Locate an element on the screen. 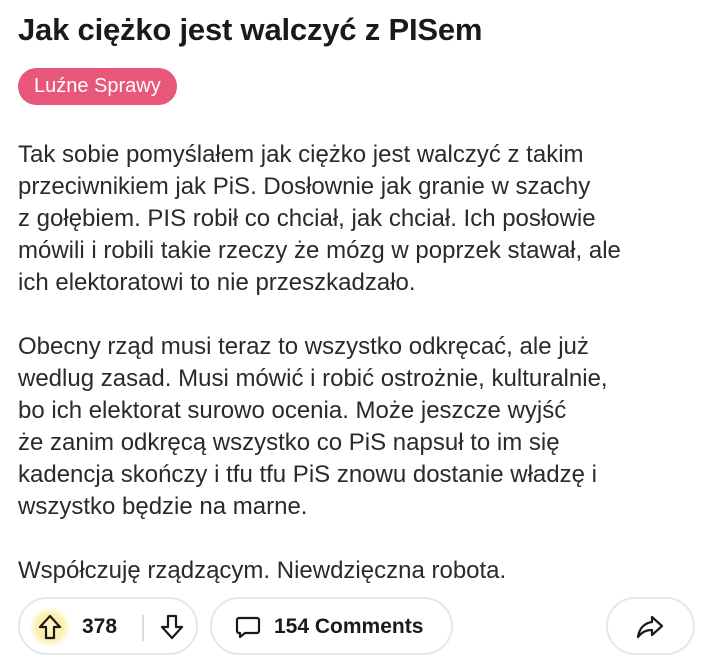  speech-bubble-icon is located at coordinates (248, 627).